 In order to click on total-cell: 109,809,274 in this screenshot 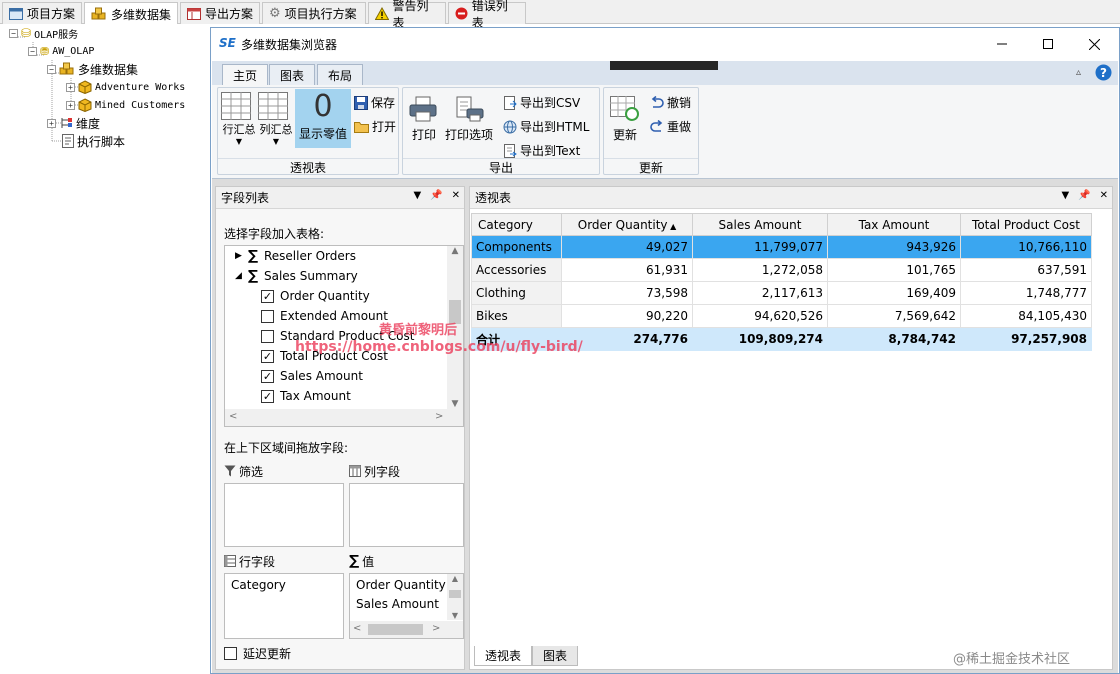, I will do `click(760, 339)`.